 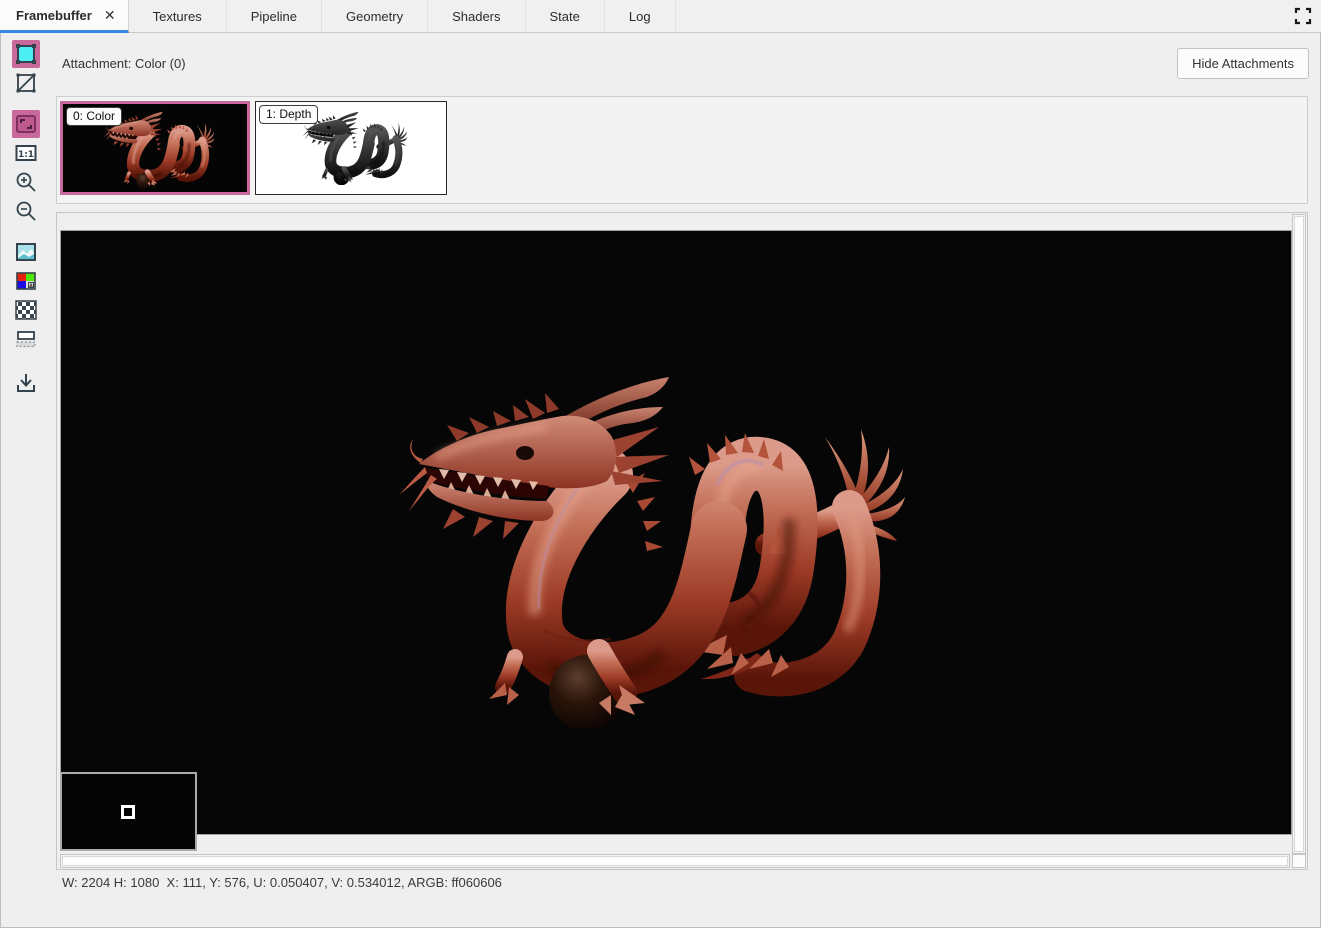 What do you see at coordinates (1299, 861) in the screenshot?
I see `scrollbar-corner` at bounding box center [1299, 861].